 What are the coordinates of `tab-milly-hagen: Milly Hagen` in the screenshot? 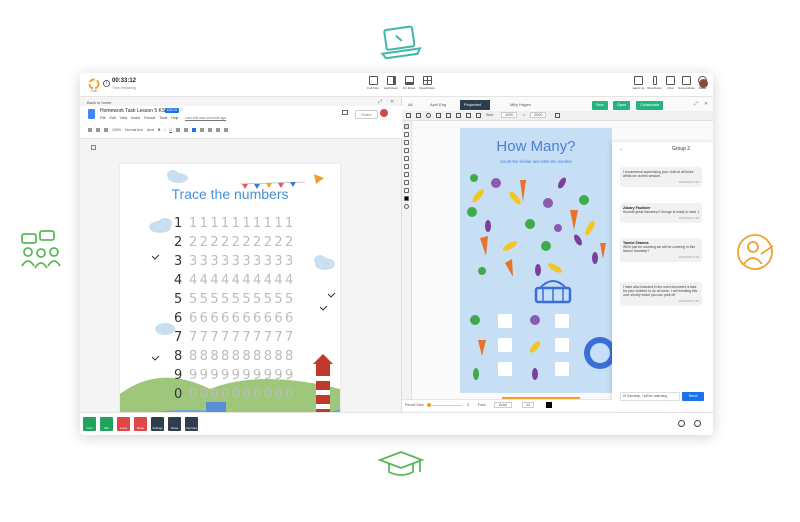 It's located at (520, 105).